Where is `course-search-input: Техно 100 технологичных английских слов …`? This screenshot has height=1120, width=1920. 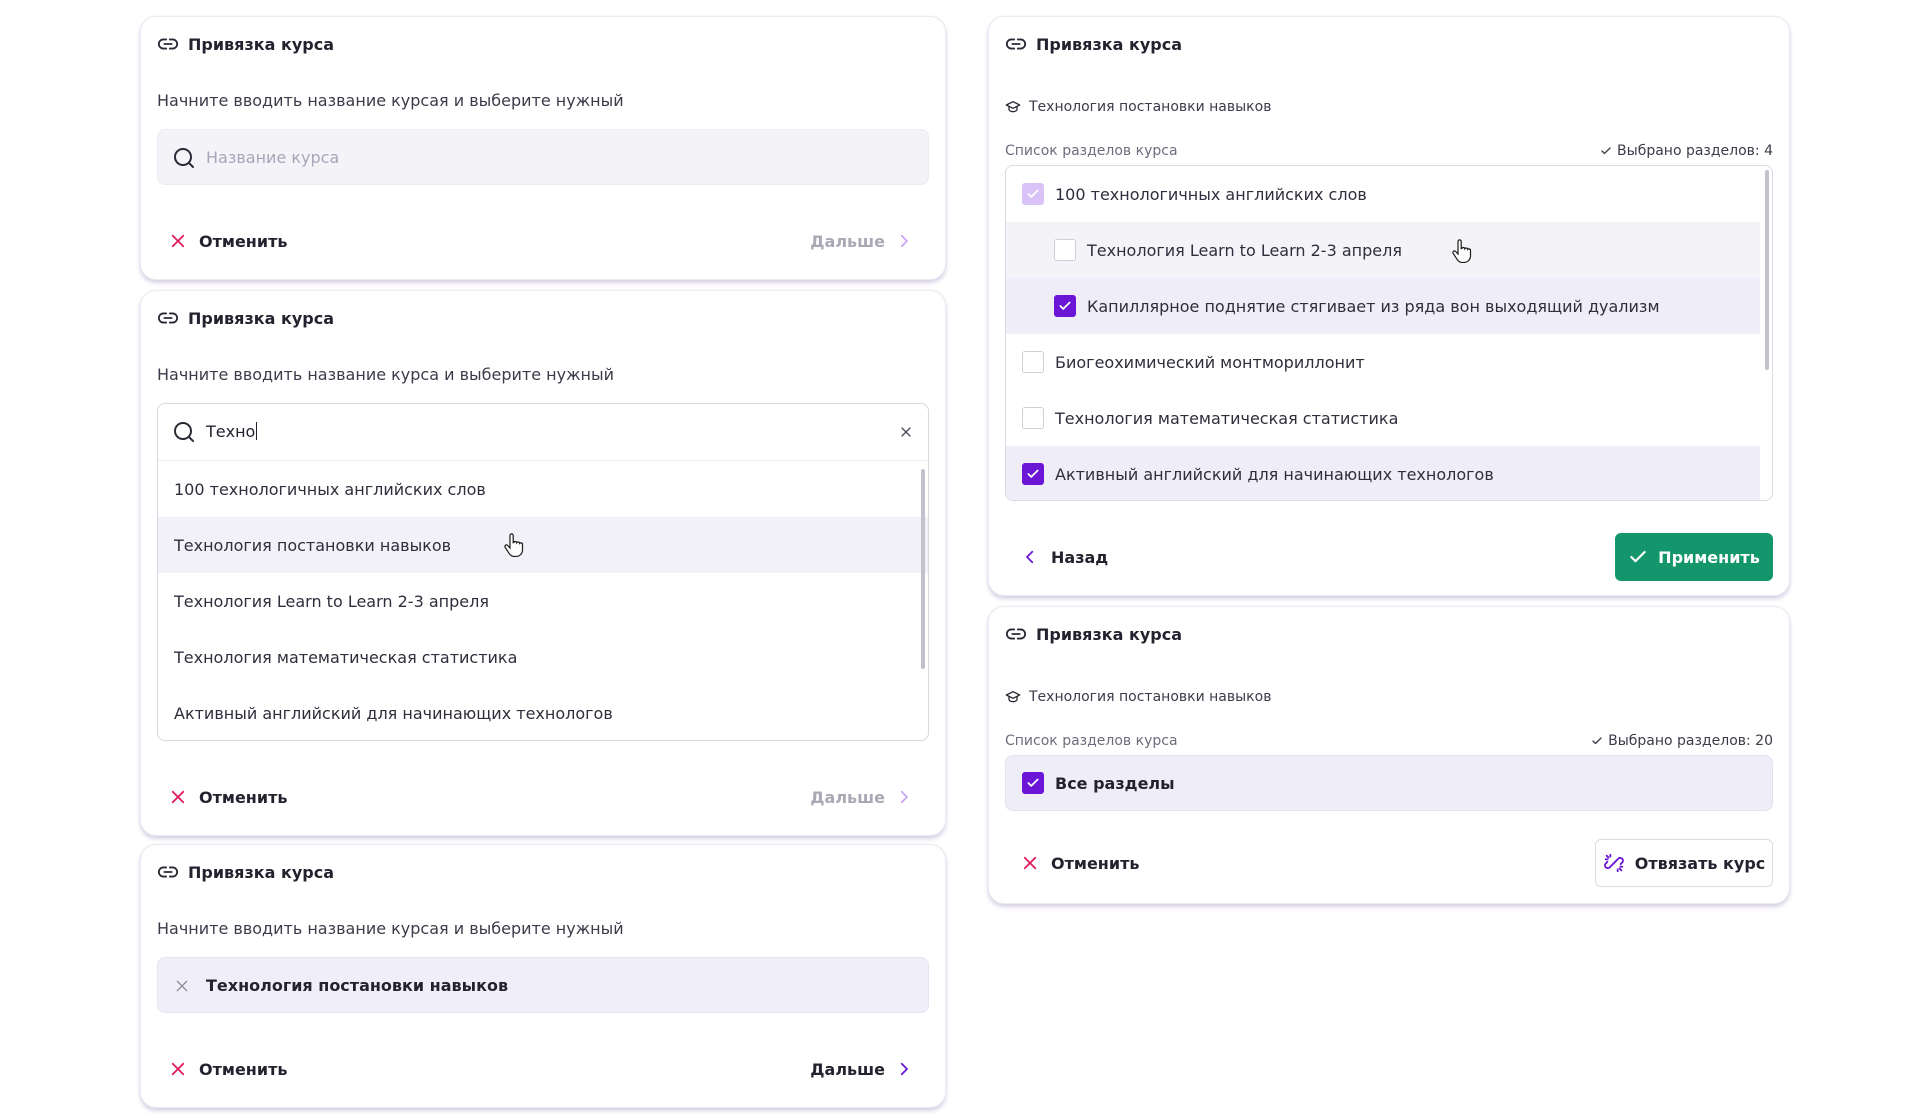
course-search-input: Техно 100 технологичных английских слов … is located at coordinates (543, 572).